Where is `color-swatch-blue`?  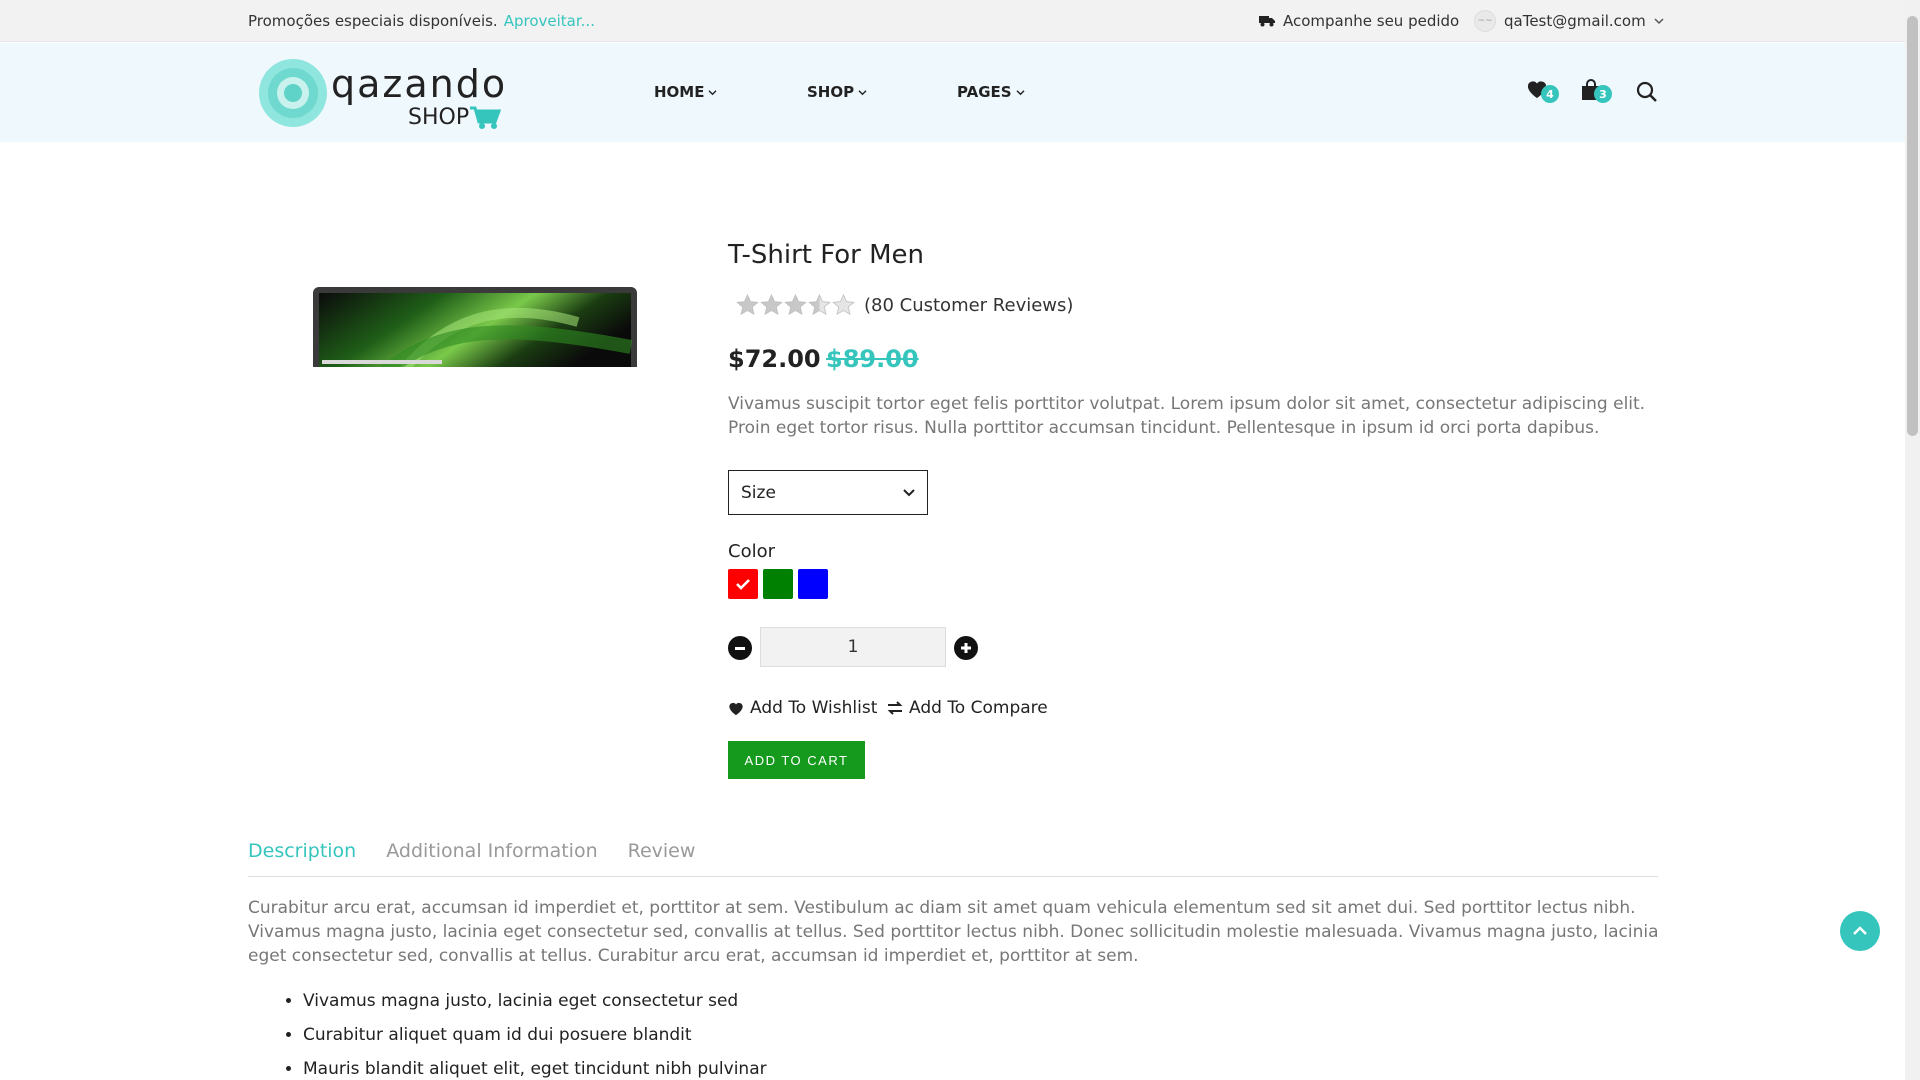 color-swatch-blue is located at coordinates (813, 584).